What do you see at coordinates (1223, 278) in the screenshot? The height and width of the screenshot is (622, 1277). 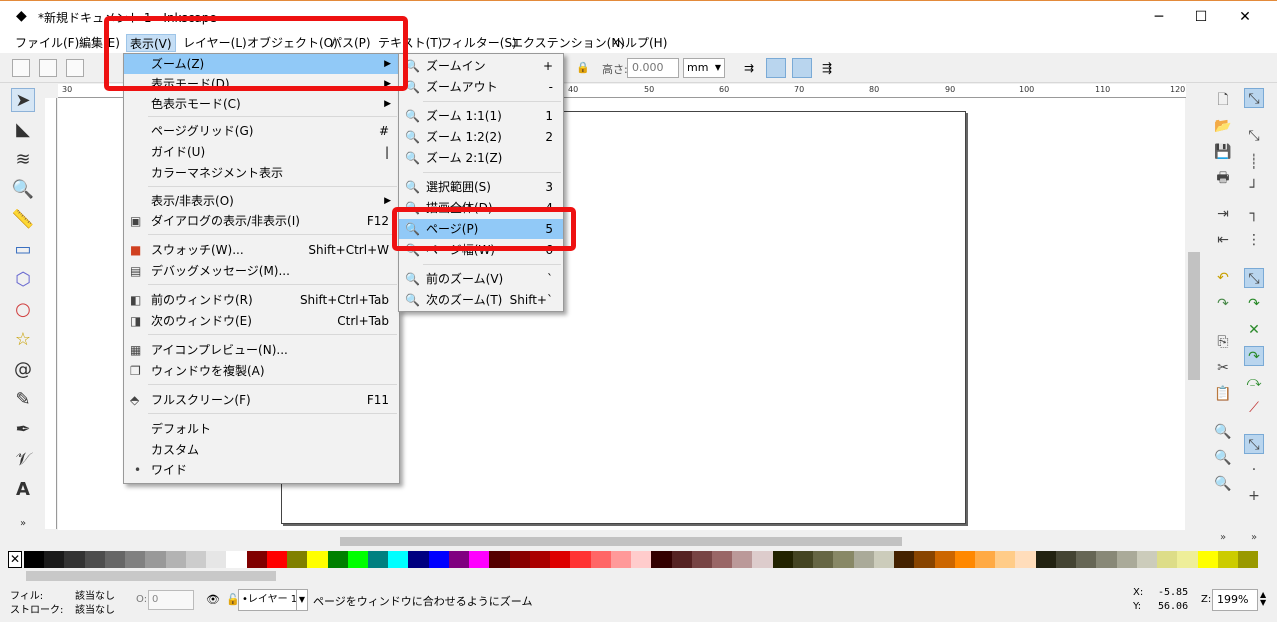 I see `undo-icon: ↶` at bounding box center [1223, 278].